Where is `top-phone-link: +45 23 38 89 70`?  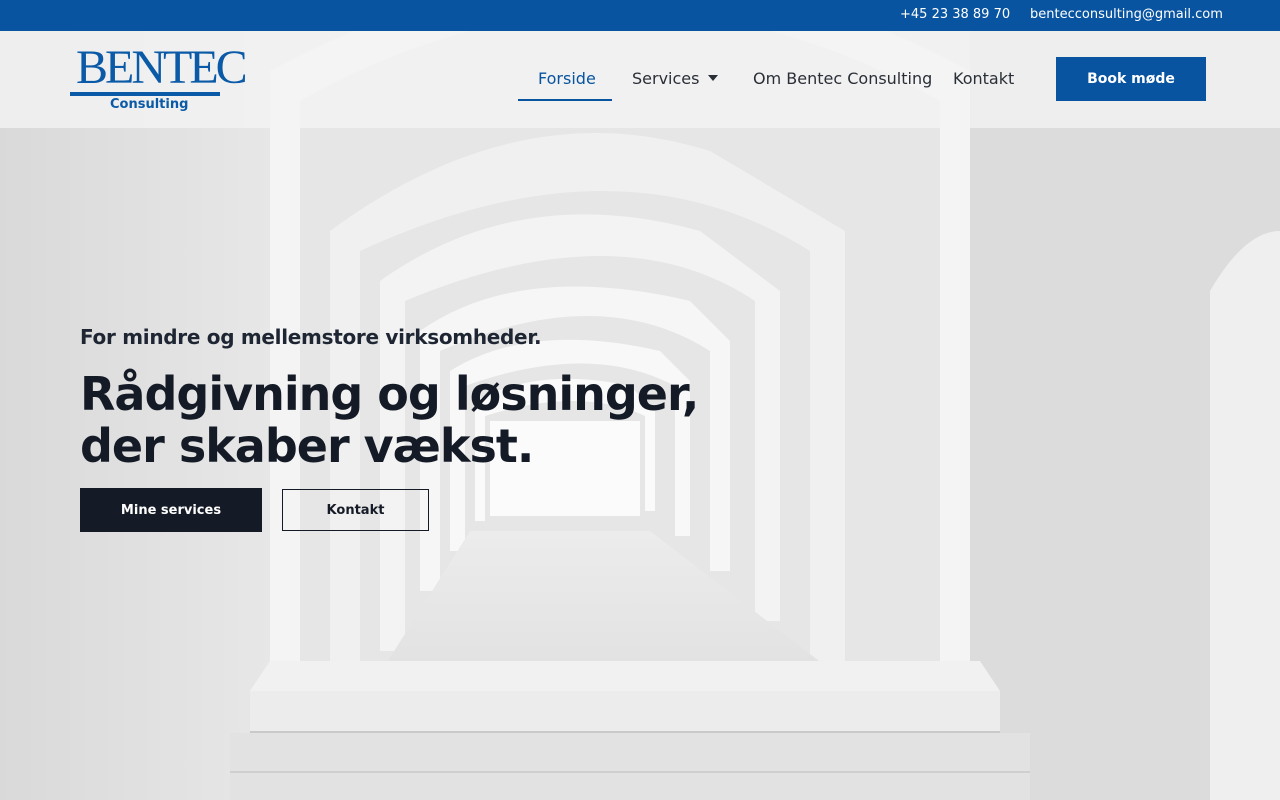
top-phone-link: +45 23 38 89 70 is located at coordinates (955, 14).